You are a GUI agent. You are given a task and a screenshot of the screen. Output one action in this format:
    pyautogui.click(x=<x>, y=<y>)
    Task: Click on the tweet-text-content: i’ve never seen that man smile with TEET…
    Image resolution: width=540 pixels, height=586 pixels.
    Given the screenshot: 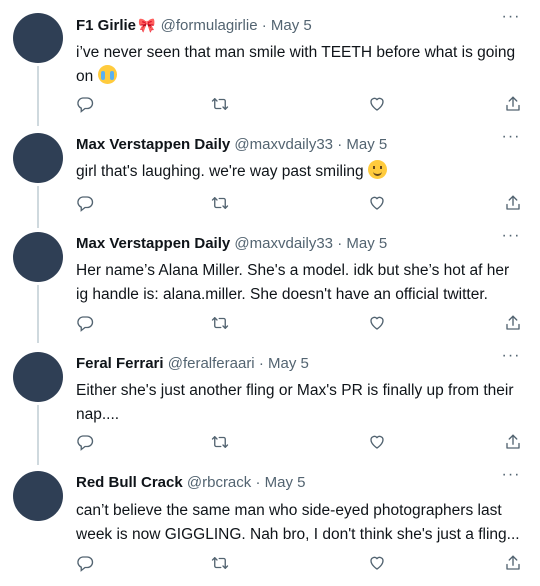 What is the action you would take?
    pyautogui.click(x=296, y=64)
    